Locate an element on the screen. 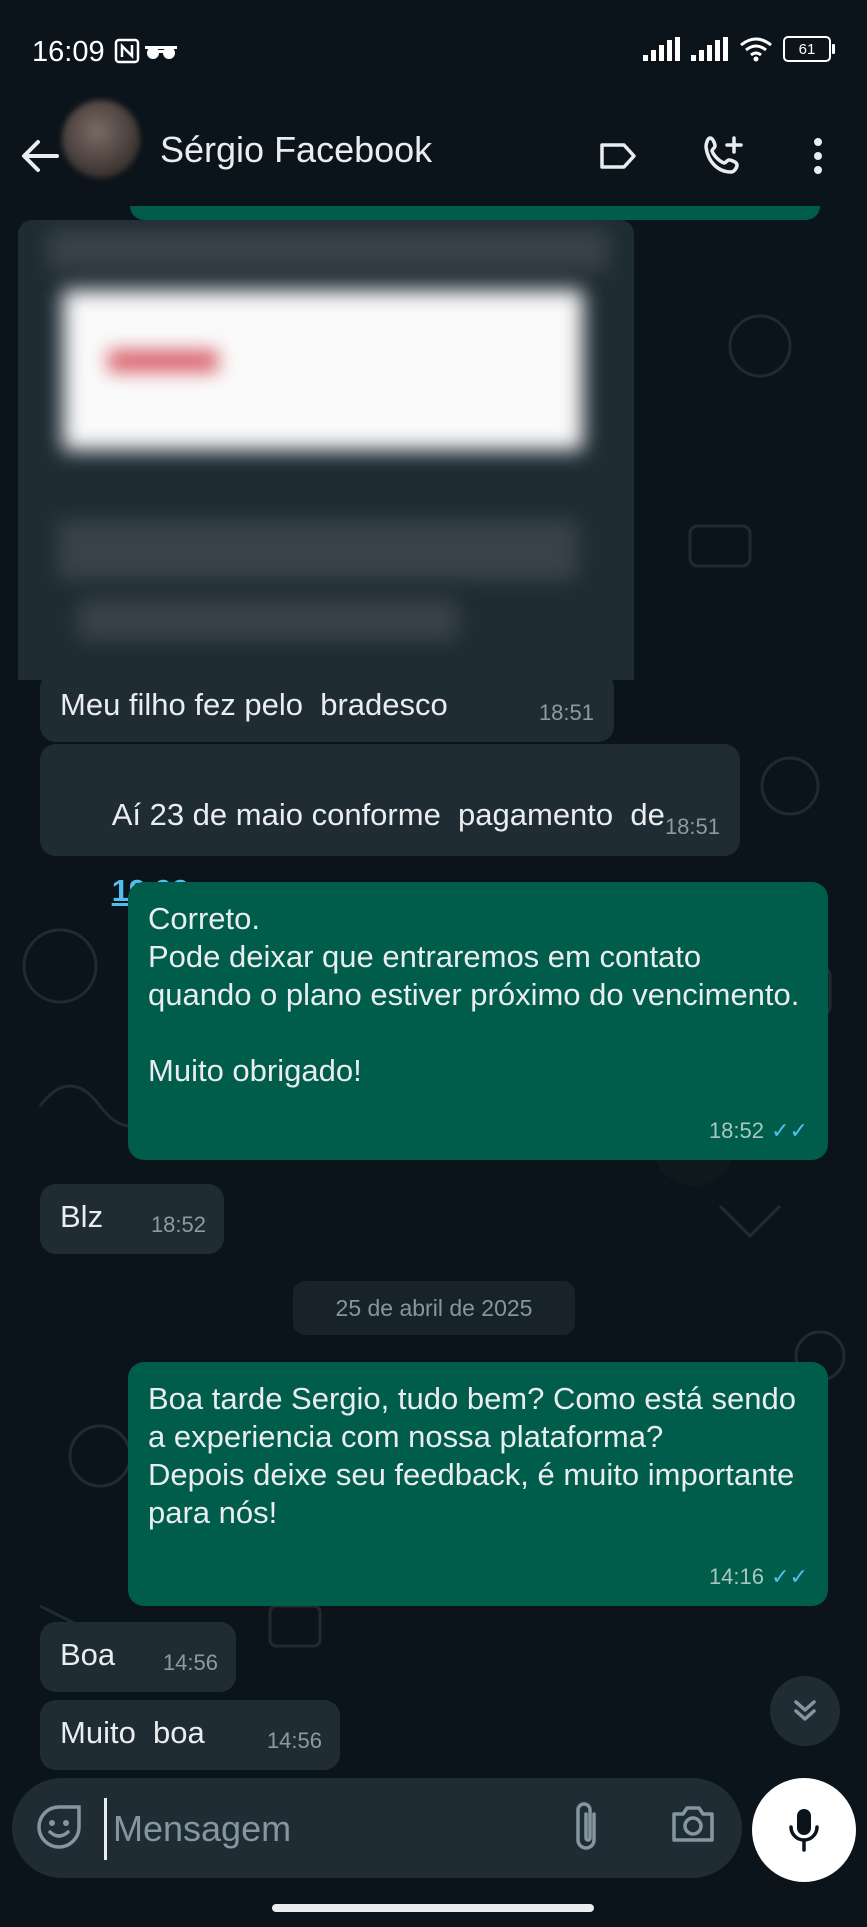 The image size is (867, 1927). message-incoming: Meu filho fez pelo bradesco 18:51 is located at coordinates (327, 707).